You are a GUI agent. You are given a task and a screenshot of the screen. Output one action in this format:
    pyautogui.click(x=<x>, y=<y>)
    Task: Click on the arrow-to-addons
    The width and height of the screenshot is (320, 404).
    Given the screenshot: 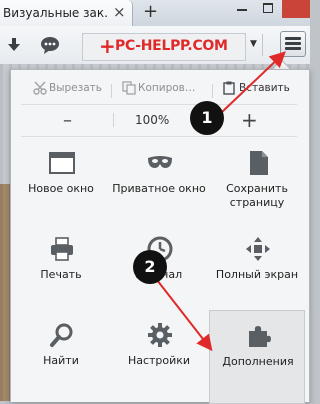 What is the action you would take?
    pyautogui.click(x=184, y=315)
    